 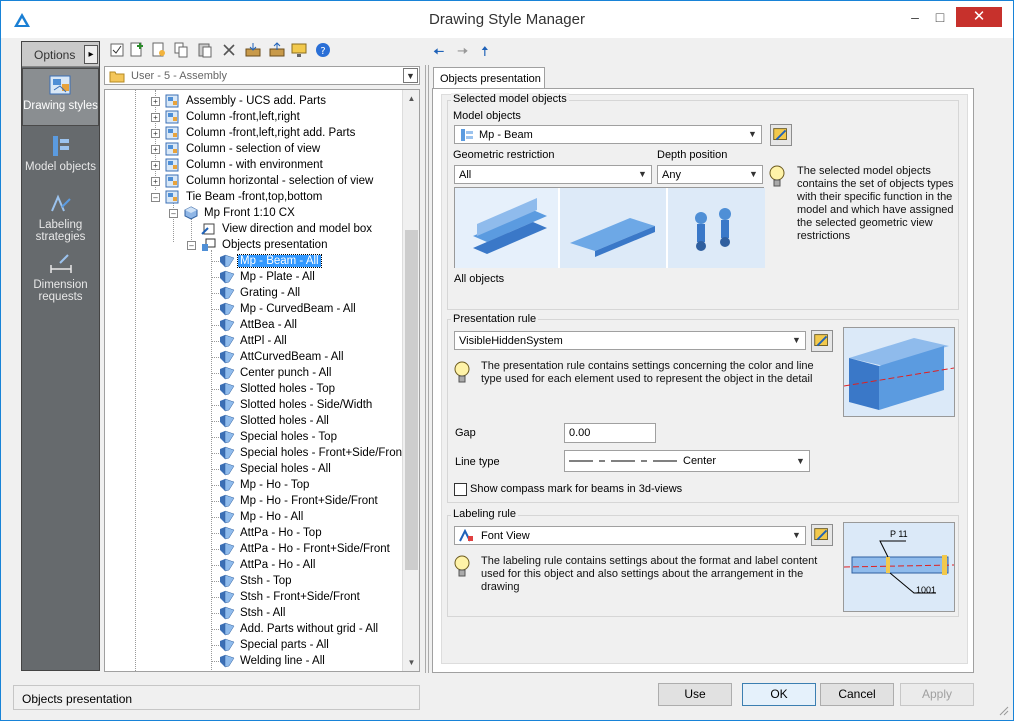 What do you see at coordinates (240, 213) in the screenshot?
I see `tree-item-view: Mp Front 1:10 CX` at bounding box center [240, 213].